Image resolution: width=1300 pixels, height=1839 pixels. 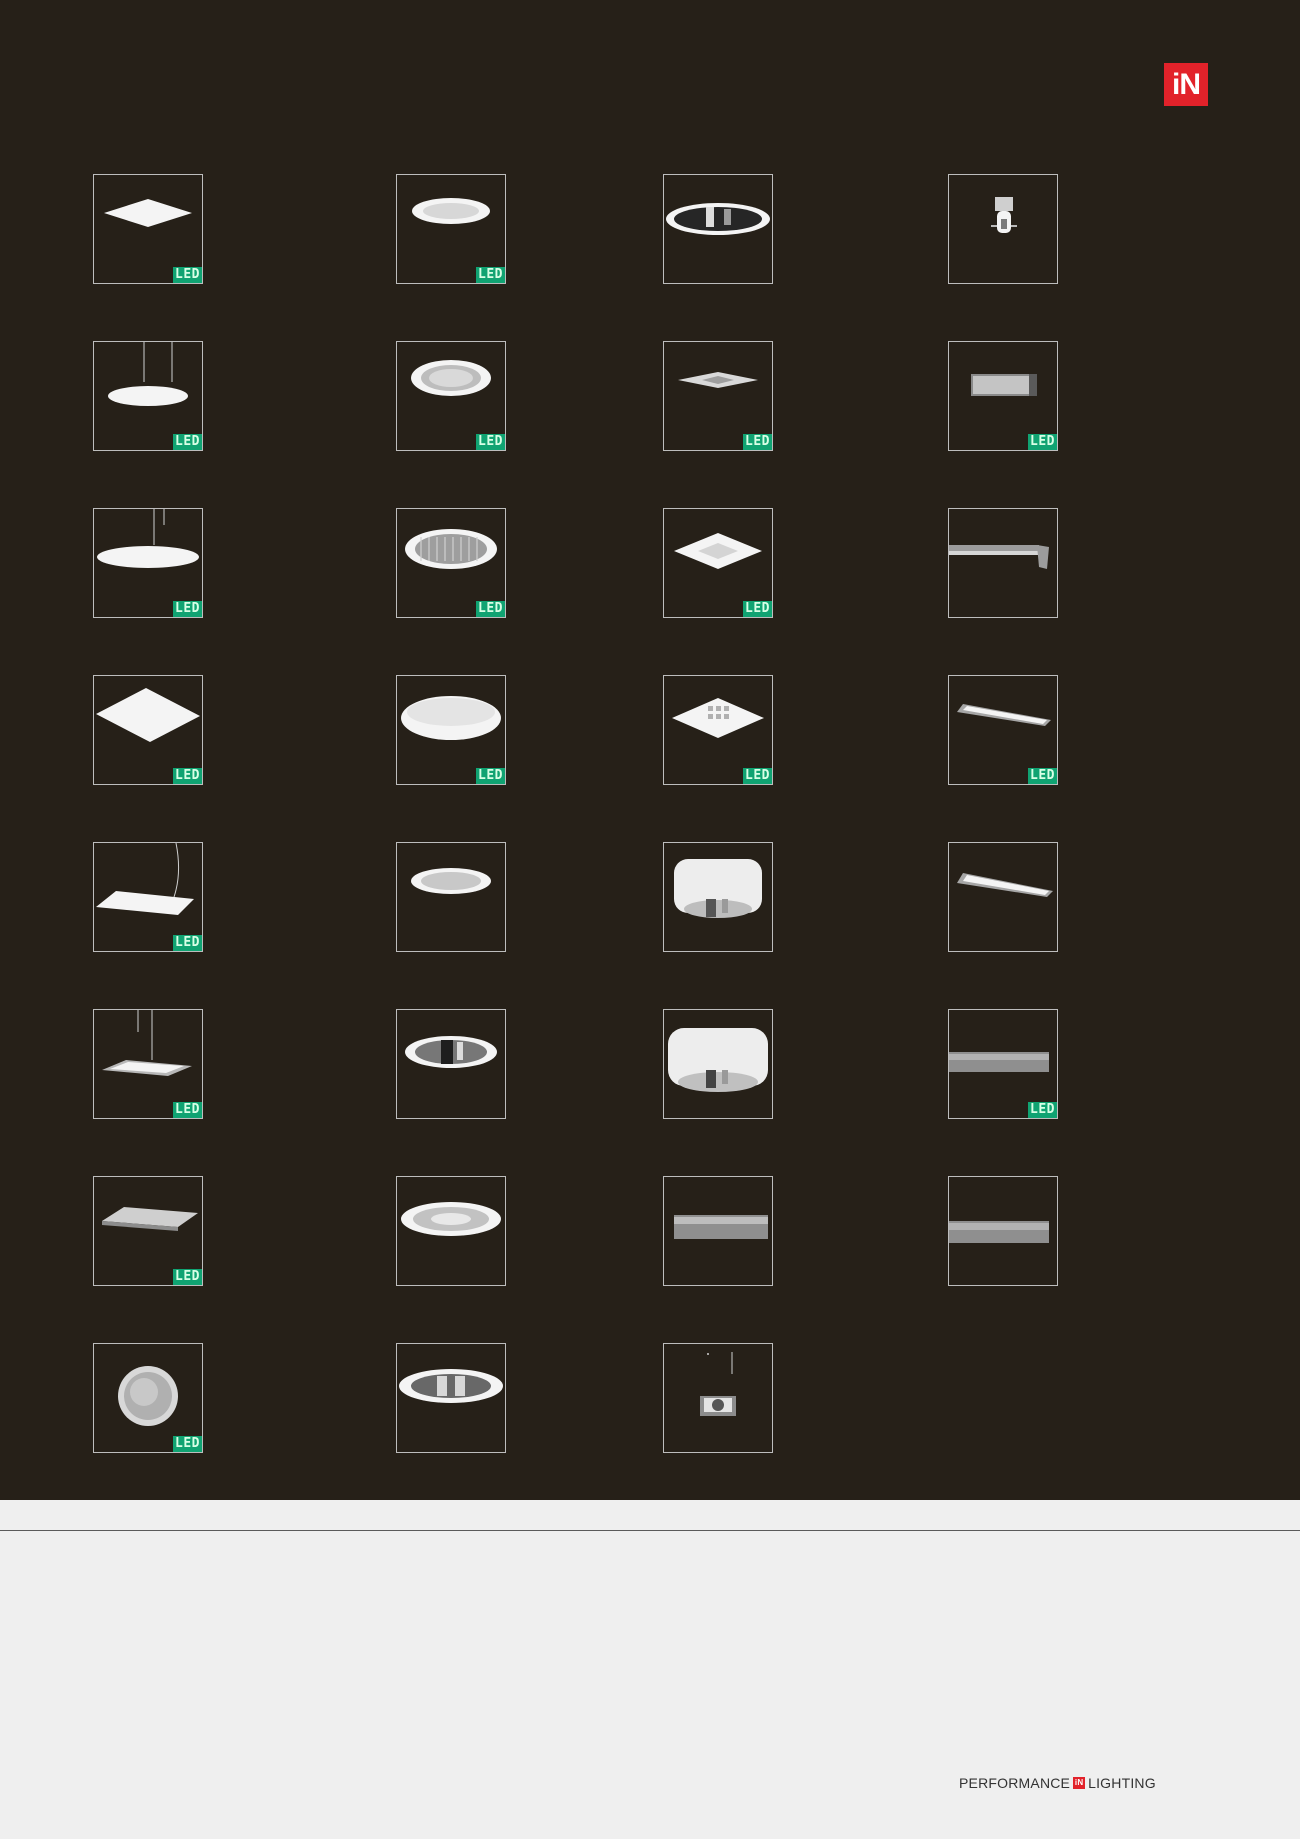 I want to click on cylinder-surface-icon, so click(x=718, y=888).